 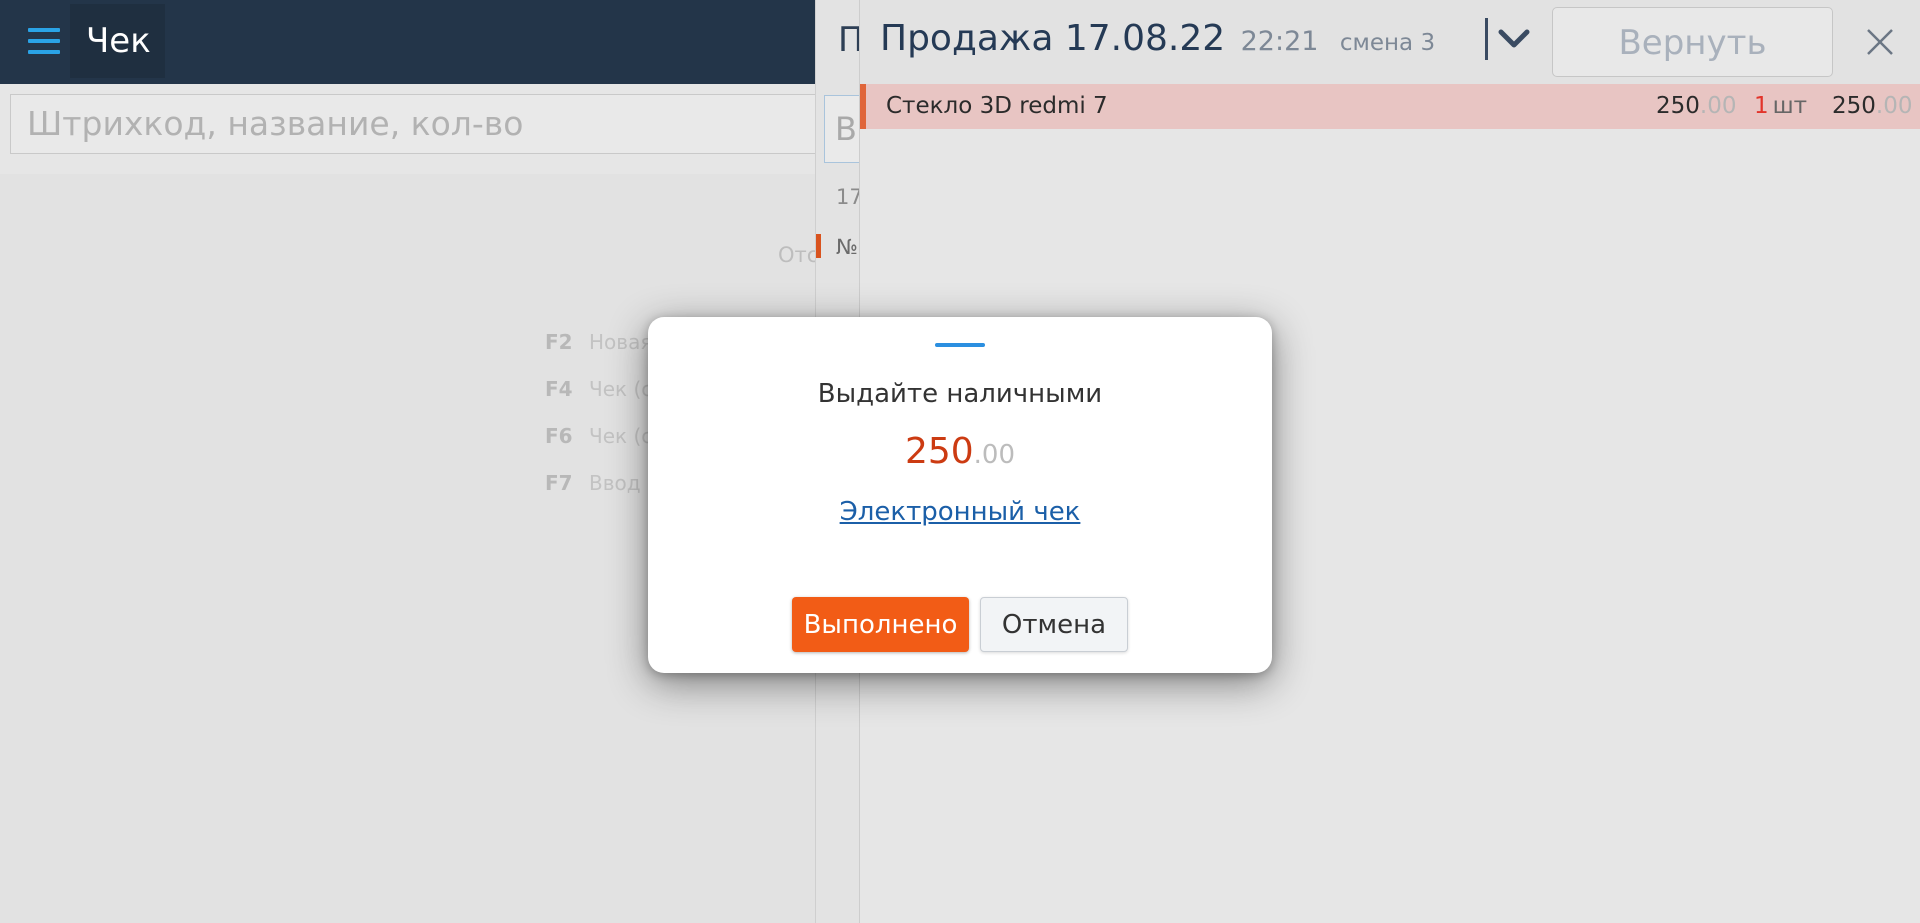 I want to click on ot-text: Отс, so click(x=798, y=255).